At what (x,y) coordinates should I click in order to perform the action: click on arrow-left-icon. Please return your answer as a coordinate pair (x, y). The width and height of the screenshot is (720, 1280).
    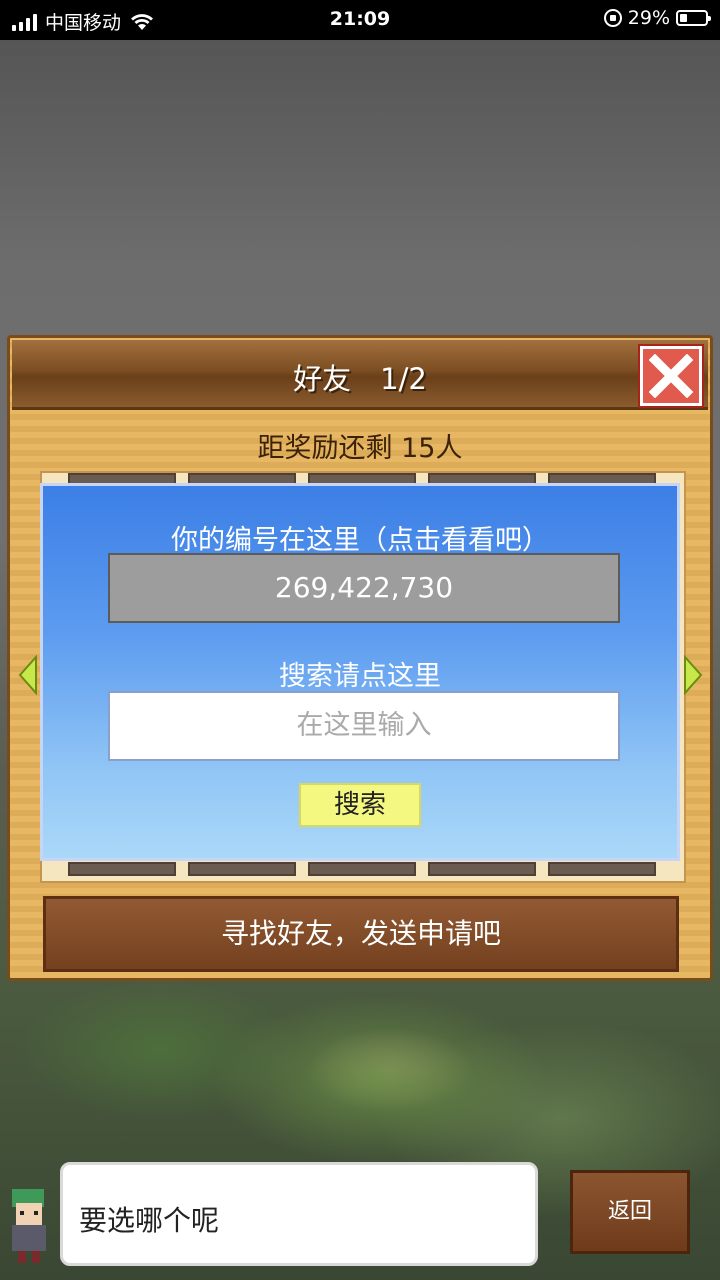
    Looking at the image, I should click on (28, 675).